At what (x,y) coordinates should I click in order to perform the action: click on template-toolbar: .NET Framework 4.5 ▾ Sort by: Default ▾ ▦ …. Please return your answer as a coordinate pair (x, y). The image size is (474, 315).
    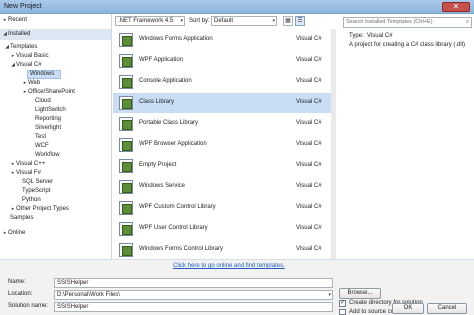
    Looking at the image, I should click on (224, 21).